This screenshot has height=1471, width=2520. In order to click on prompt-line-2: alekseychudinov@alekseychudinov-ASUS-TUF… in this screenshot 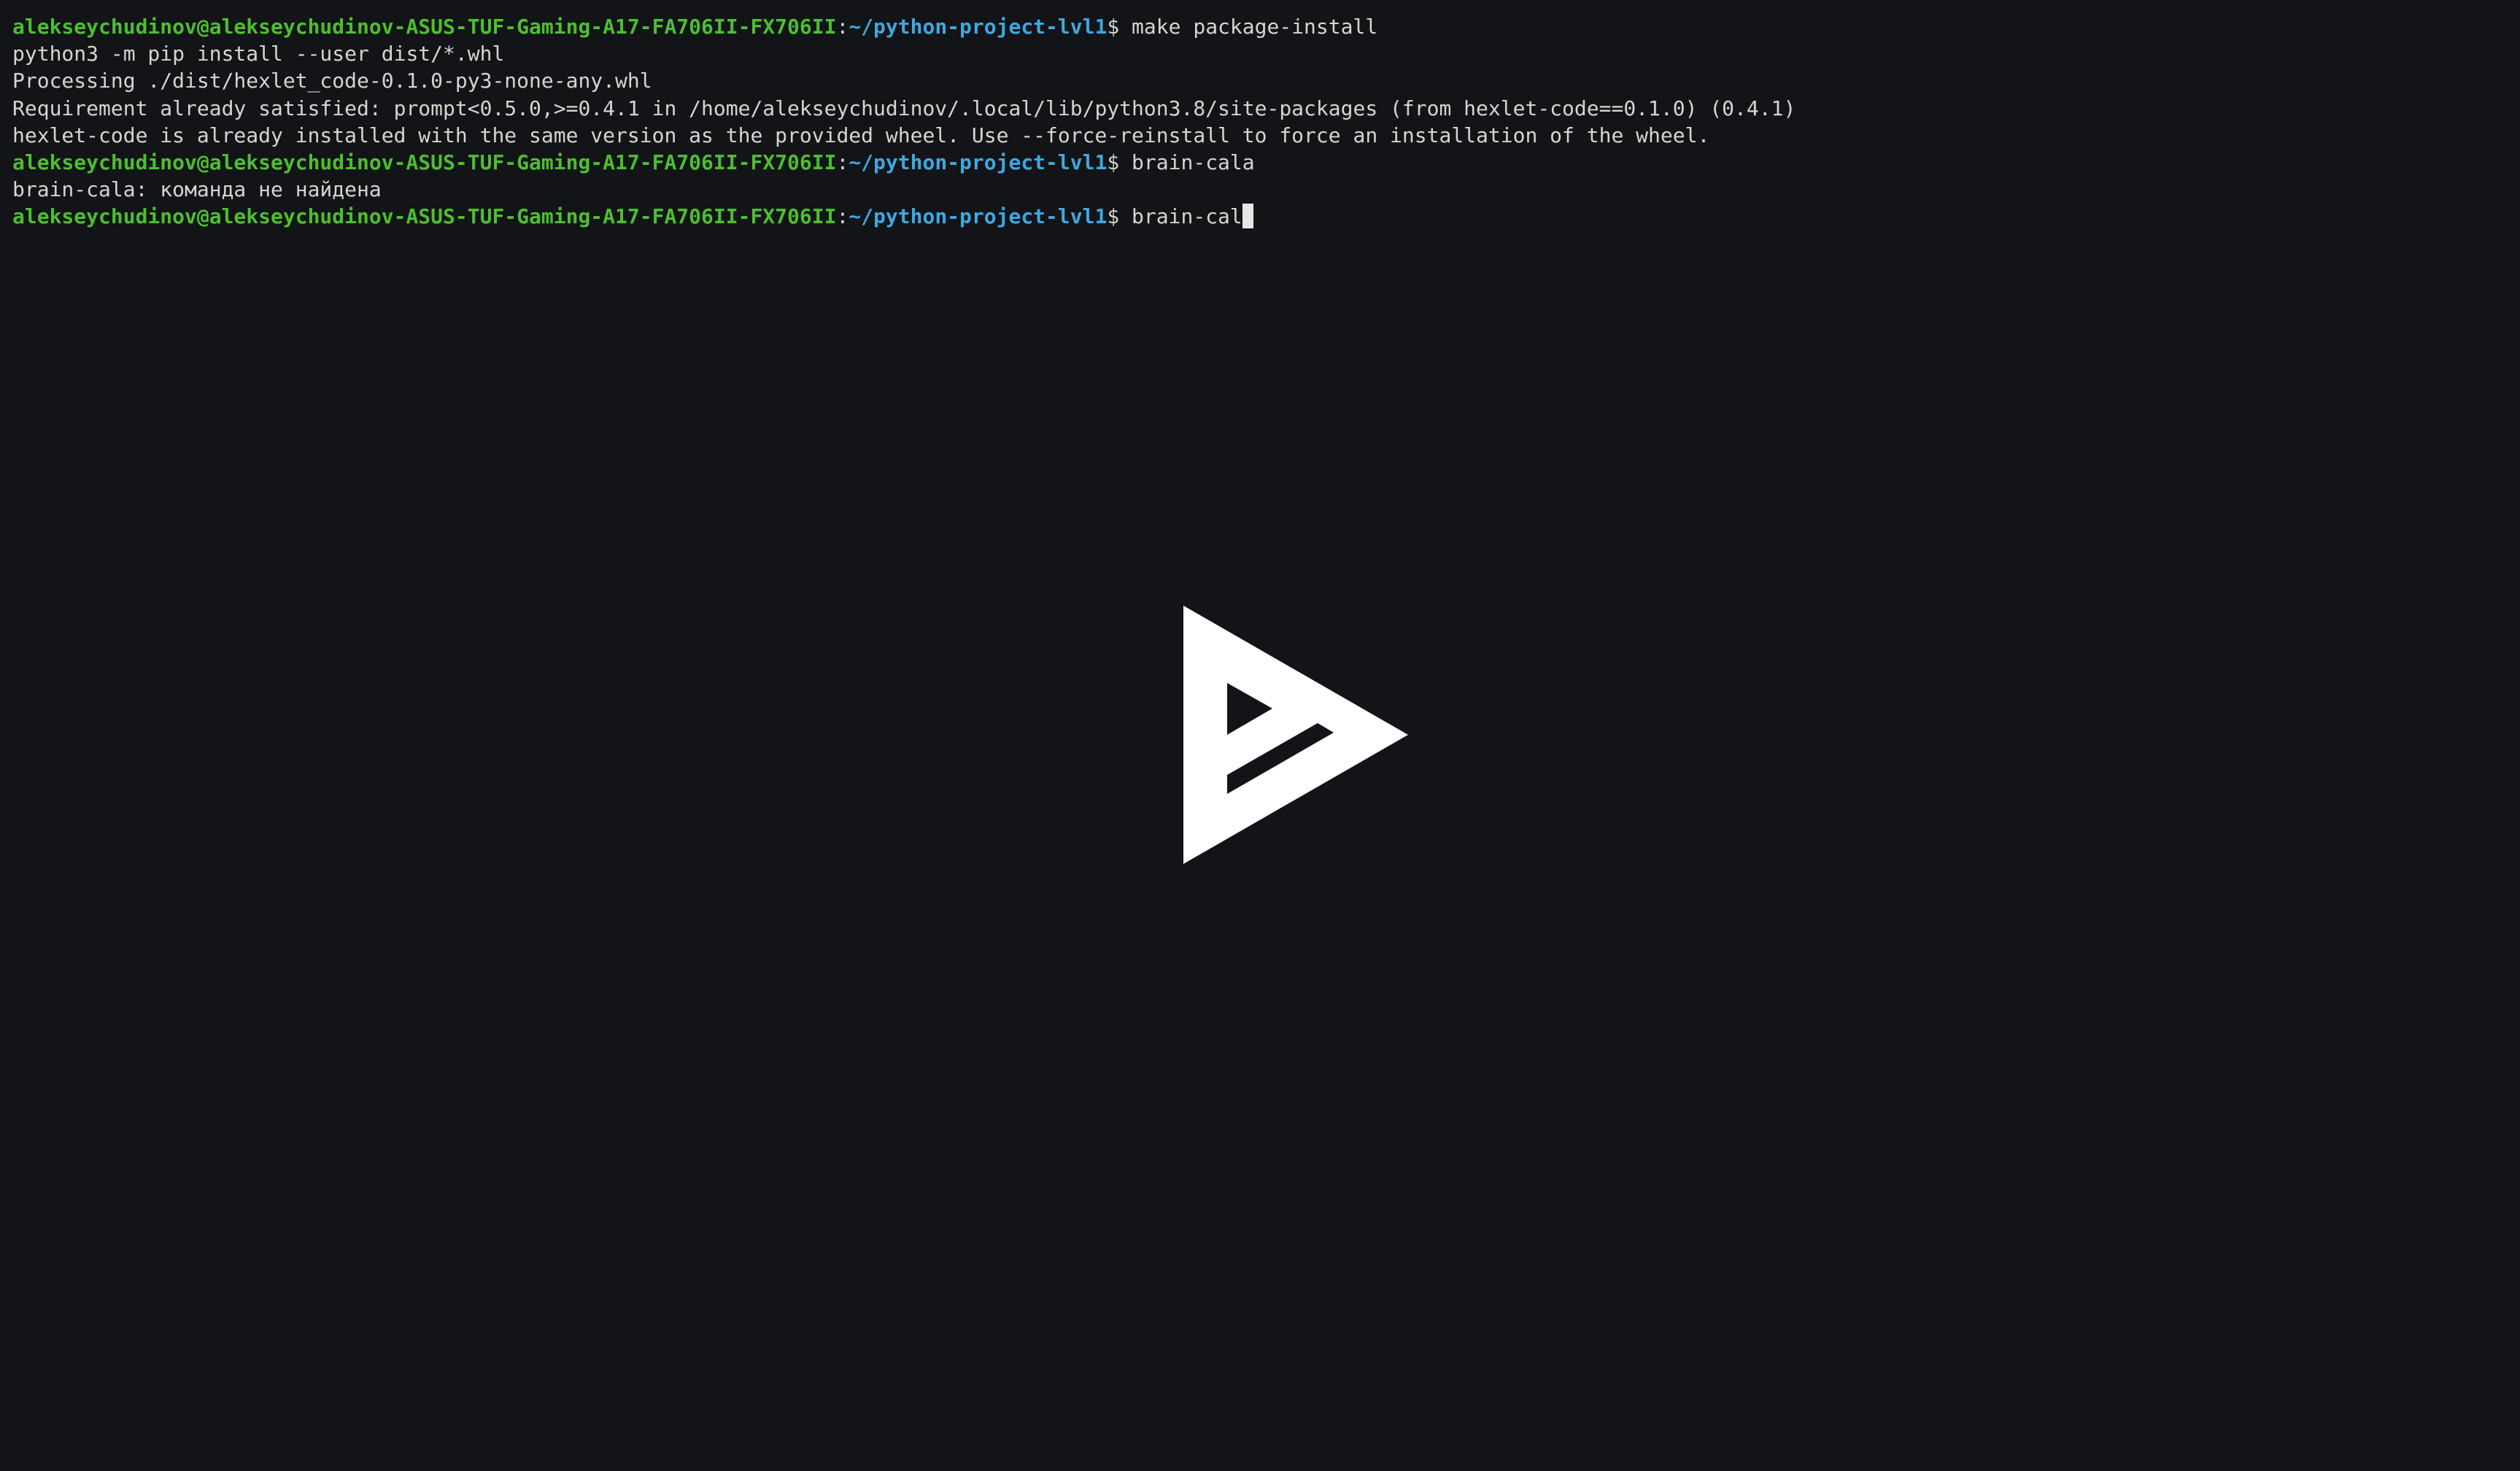, I will do `click(904, 162)`.